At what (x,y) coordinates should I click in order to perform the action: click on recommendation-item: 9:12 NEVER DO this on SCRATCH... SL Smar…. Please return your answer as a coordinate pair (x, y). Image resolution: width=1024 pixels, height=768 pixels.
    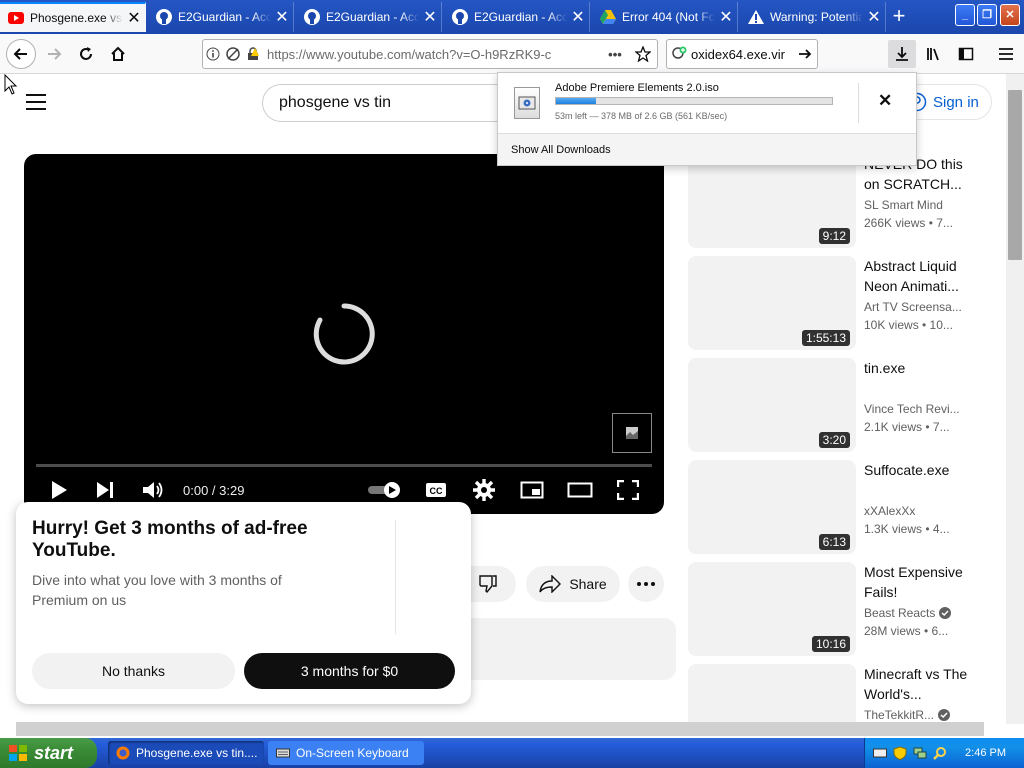
    Looking at the image, I should click on (838, 201).